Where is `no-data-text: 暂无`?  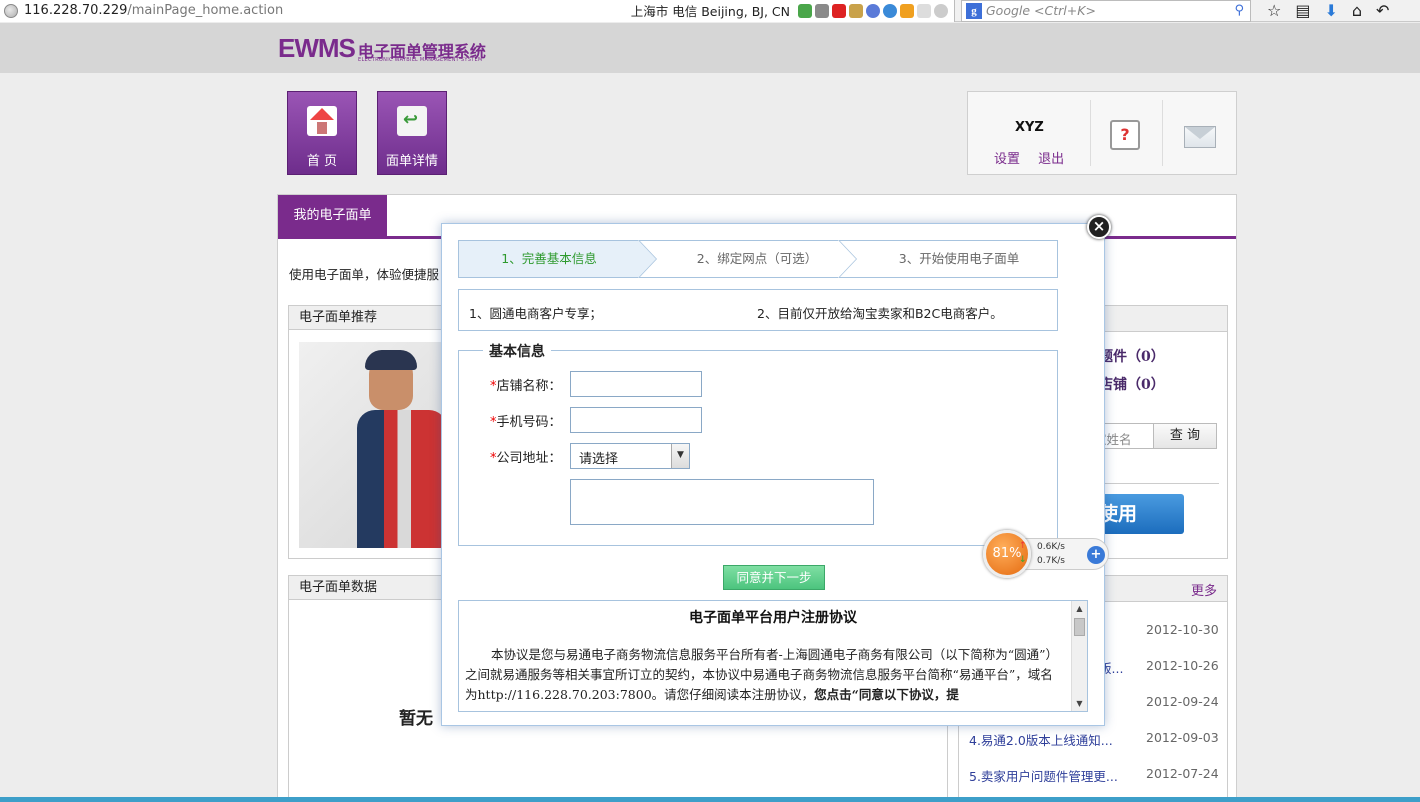 no-data-text: 暂无 is located at coordinates (416, 719).